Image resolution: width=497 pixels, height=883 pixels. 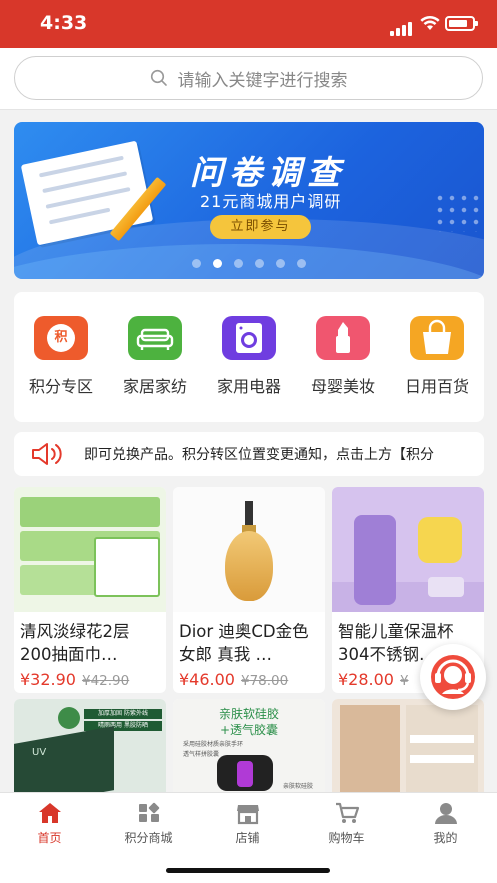 I want to click on customer-service-button, so click(x=453, y=677).